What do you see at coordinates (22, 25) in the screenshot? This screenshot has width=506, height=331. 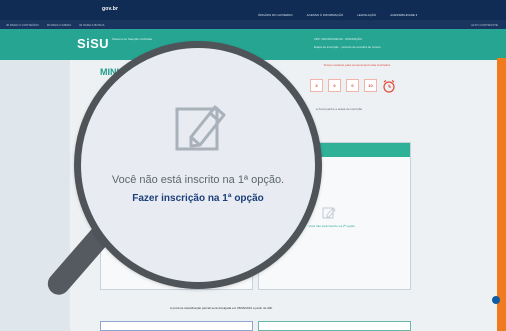 I see `skip-to-content-link: IR PARA O CONTEÚDO` at bounding box center [22, 25].